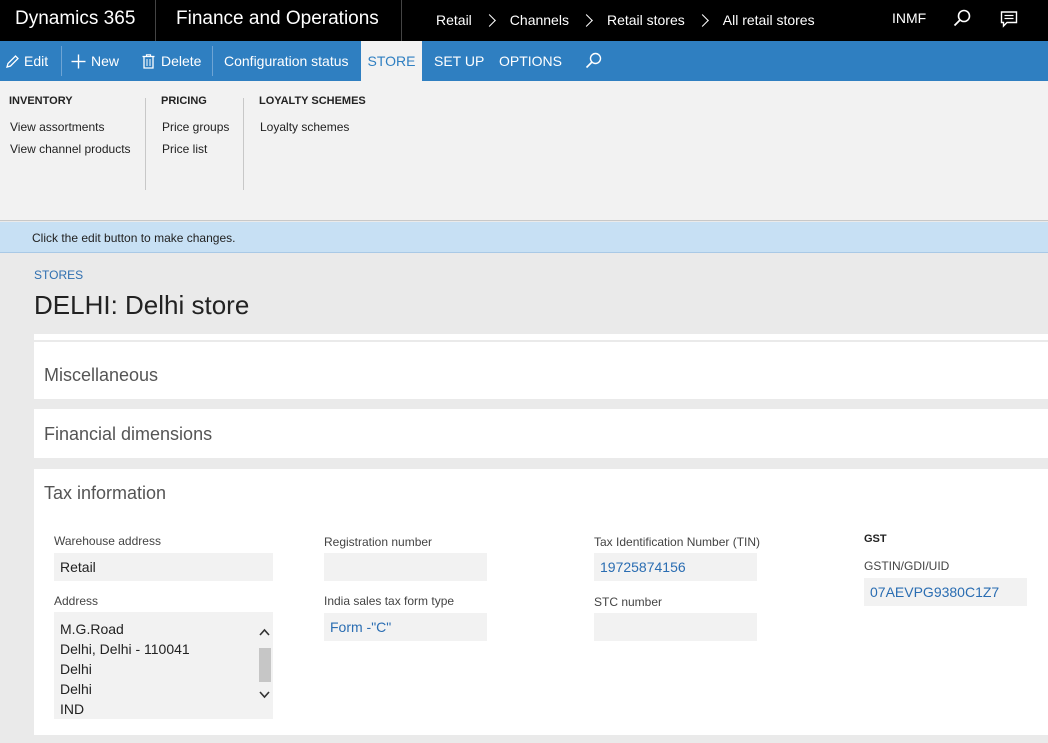 The height and width of the screenshot is (743, 1048). What do you see at coordinates (378, 542) in the screenshot?
I see `registration-number-label: Registration number` at bounding box center [378, 542].